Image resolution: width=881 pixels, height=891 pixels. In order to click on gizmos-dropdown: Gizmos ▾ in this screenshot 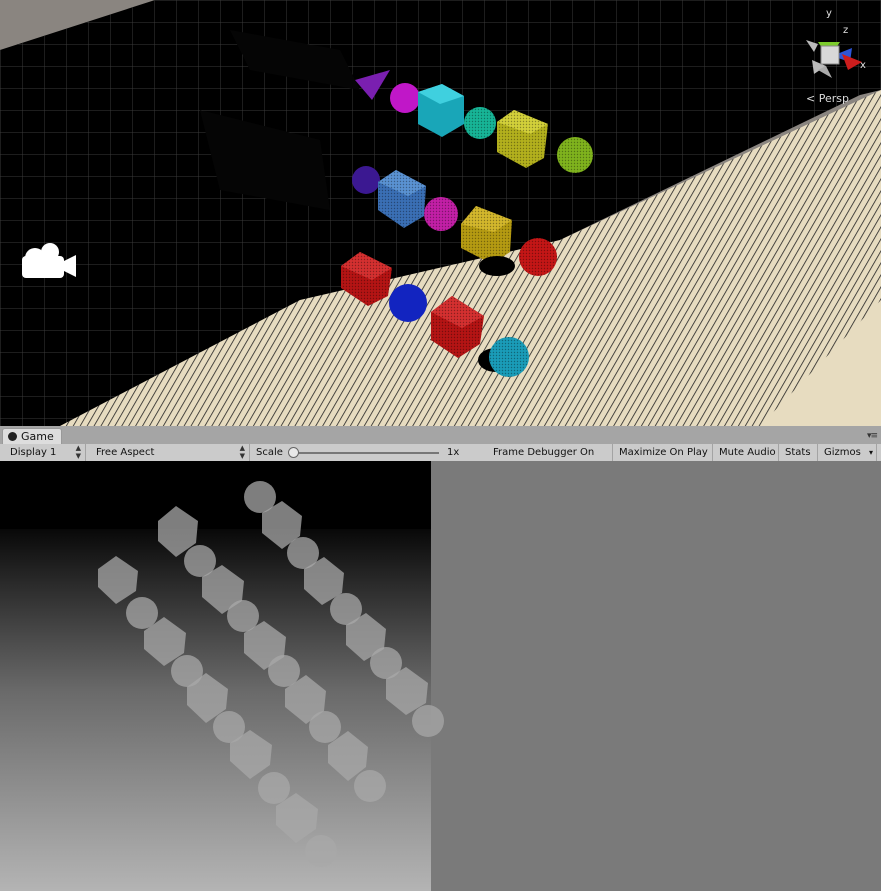, I will do `click(847, 452)`.